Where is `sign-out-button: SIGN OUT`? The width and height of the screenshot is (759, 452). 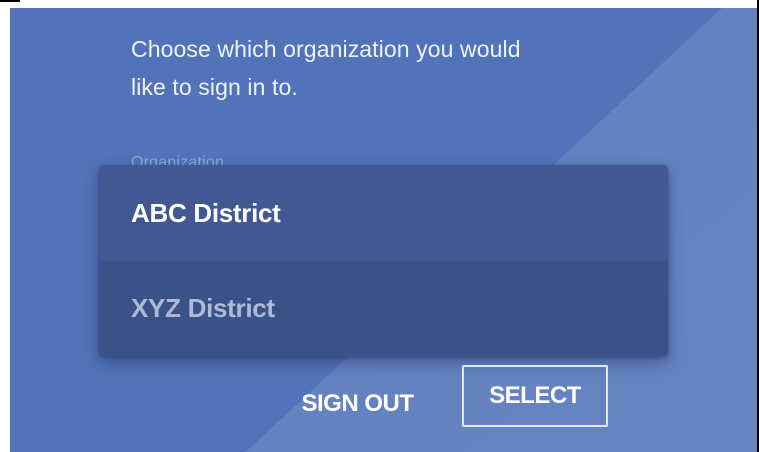
sign-out-button: SIGN OUT is located at coordinates (357, 404).